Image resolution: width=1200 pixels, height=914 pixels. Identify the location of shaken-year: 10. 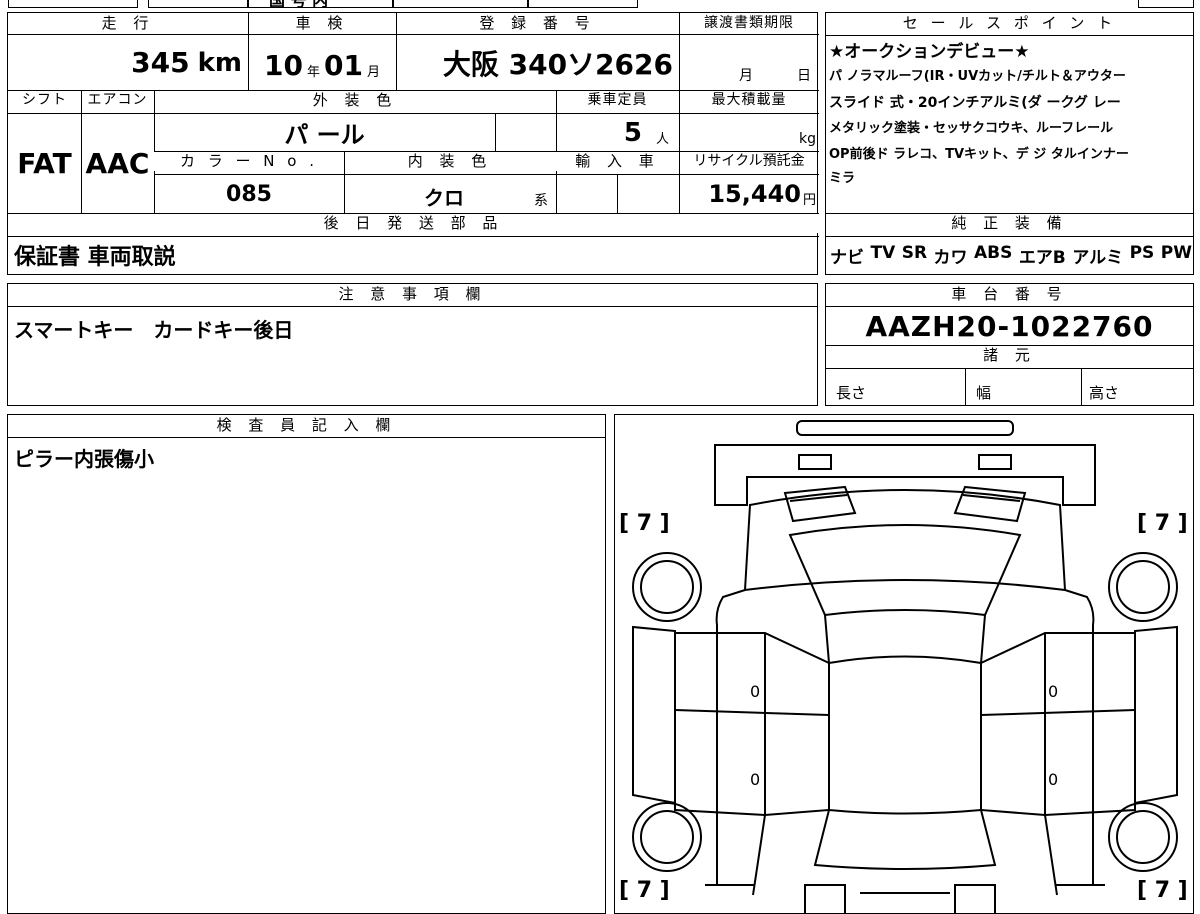
(283, 65).